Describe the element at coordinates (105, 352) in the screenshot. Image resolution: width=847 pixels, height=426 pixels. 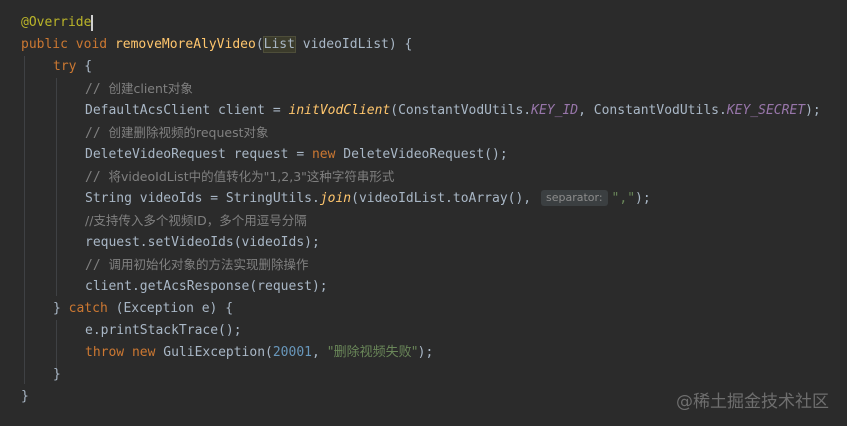
I see `keyword: throw` at that location.